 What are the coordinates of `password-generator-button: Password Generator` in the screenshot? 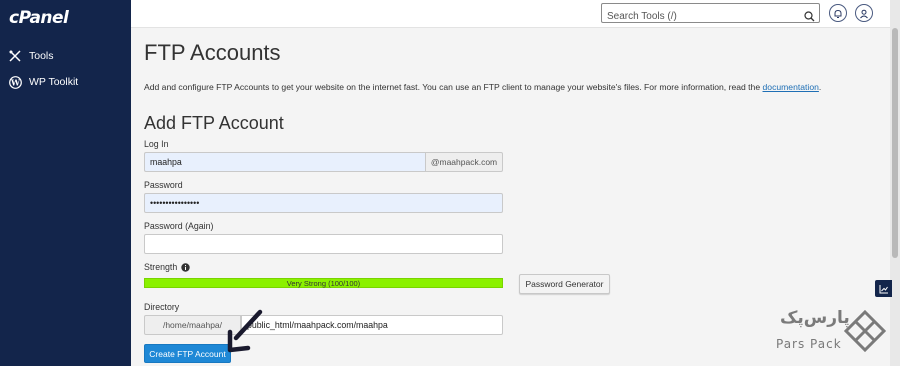 It's located at (564, 284).